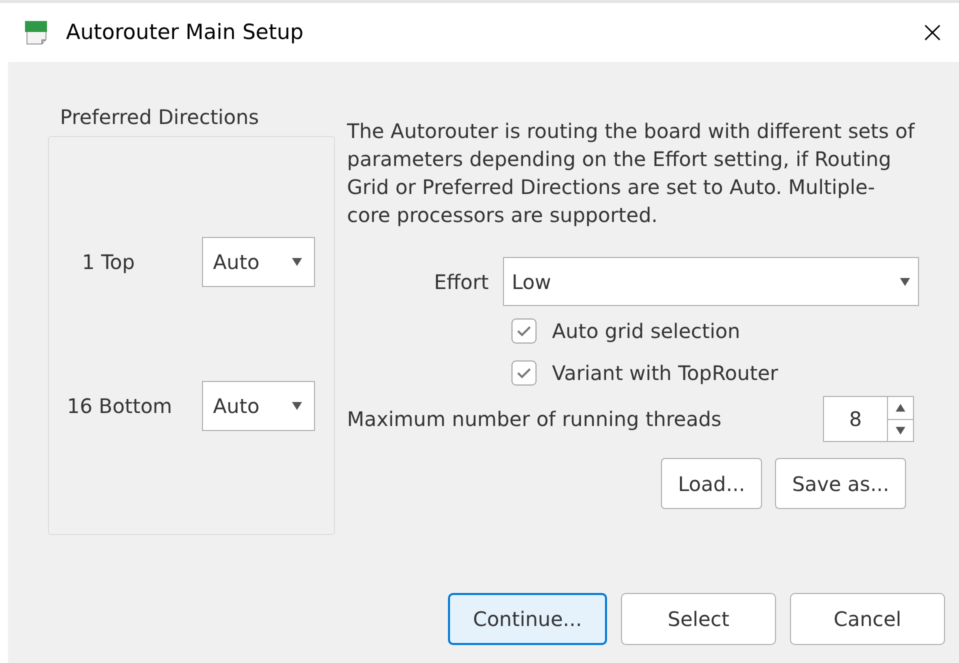 The width and height of the screenshot is (959, 663). I want to click on threads-spinner: 8, so click(868, 419).